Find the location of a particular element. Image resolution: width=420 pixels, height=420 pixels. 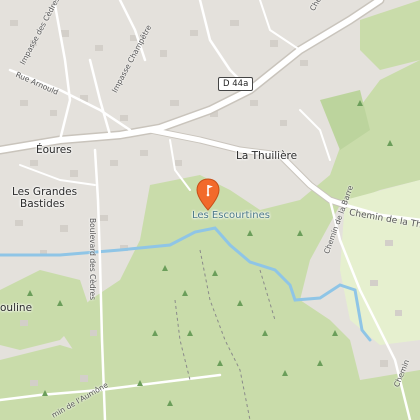

place-label-eoures: Éoures is located at coordinates (54, 150).